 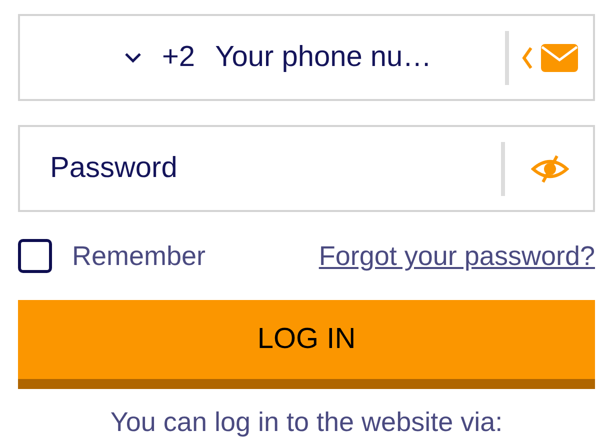 What do you see at coordinates (35, 256) in the screenshot?
I see `remember-checkbox` at bounding box center [35, 256].